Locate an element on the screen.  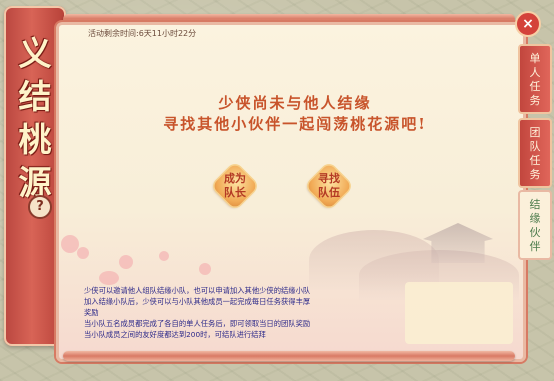
tab-label-char: 缘 is located at coordinates (535, 218).